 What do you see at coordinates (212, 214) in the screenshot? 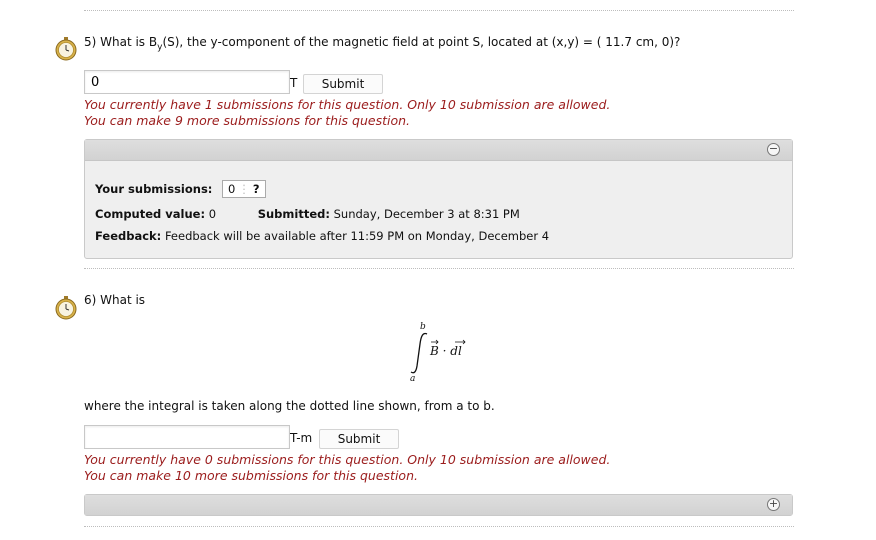
I see `computed-value: 0` at bounding box center [212, 214].